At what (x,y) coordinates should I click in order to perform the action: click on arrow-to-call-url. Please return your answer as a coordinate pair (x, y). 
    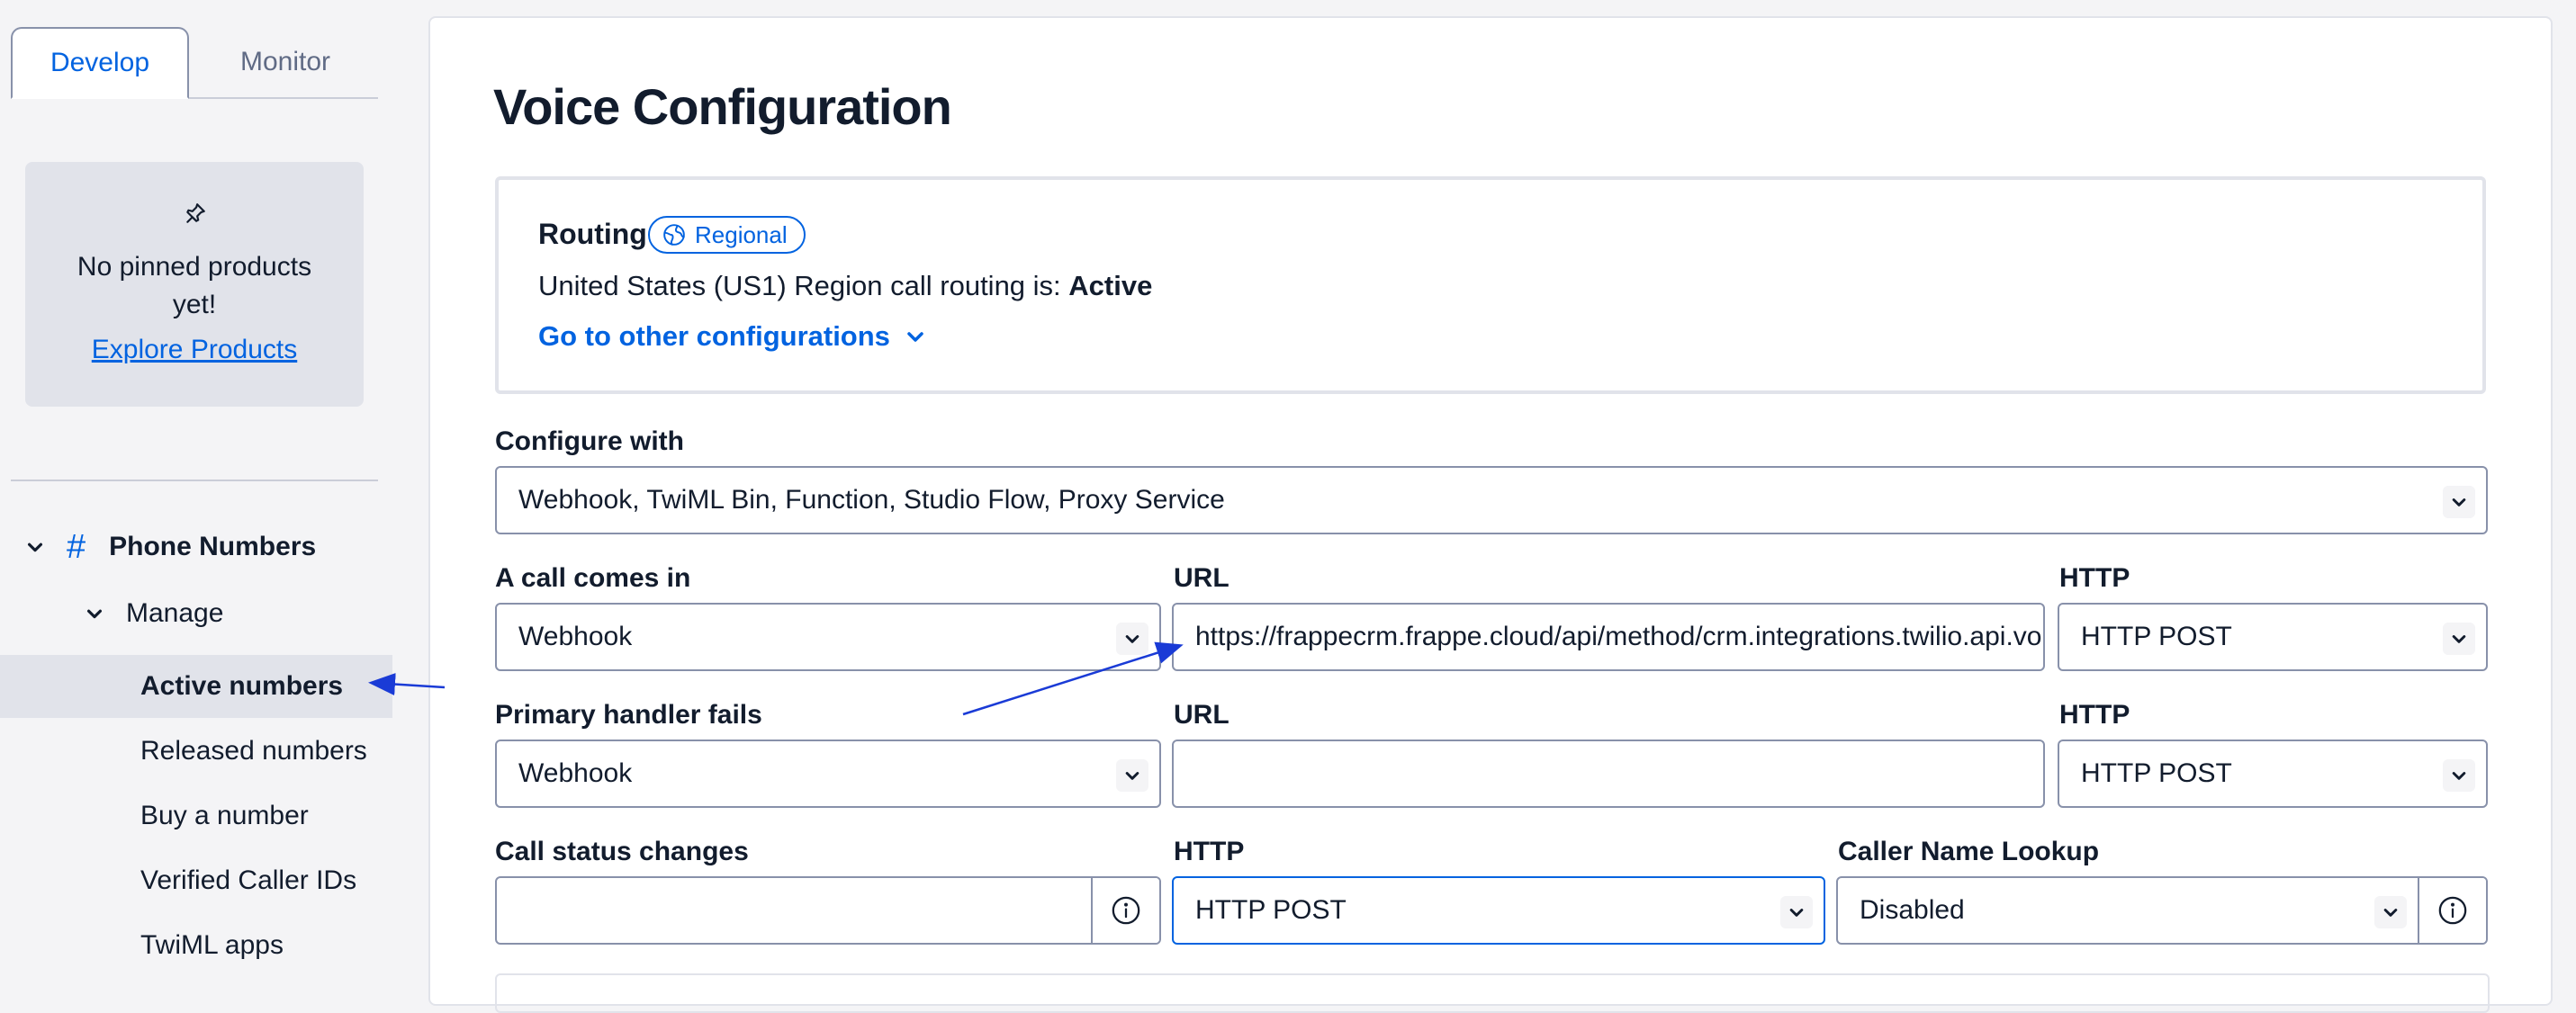
    Looking at the image, I should click on (1073, 678).